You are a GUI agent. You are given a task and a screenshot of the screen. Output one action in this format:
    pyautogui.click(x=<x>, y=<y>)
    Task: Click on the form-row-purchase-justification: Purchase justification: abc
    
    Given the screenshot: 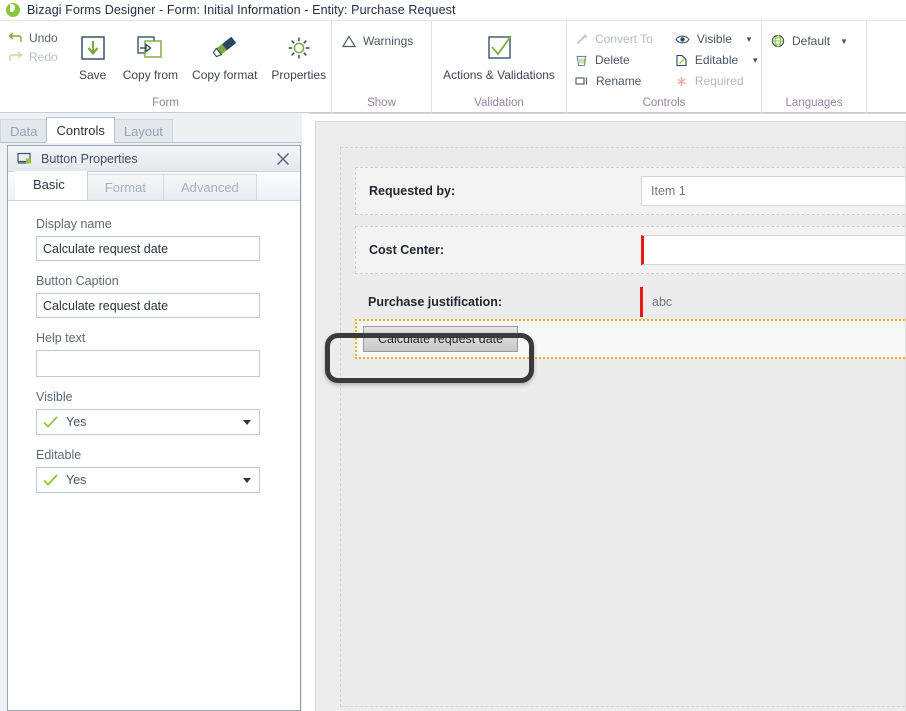 What is the action you would take?
    pyautogui.click(x=630, y=302)
    